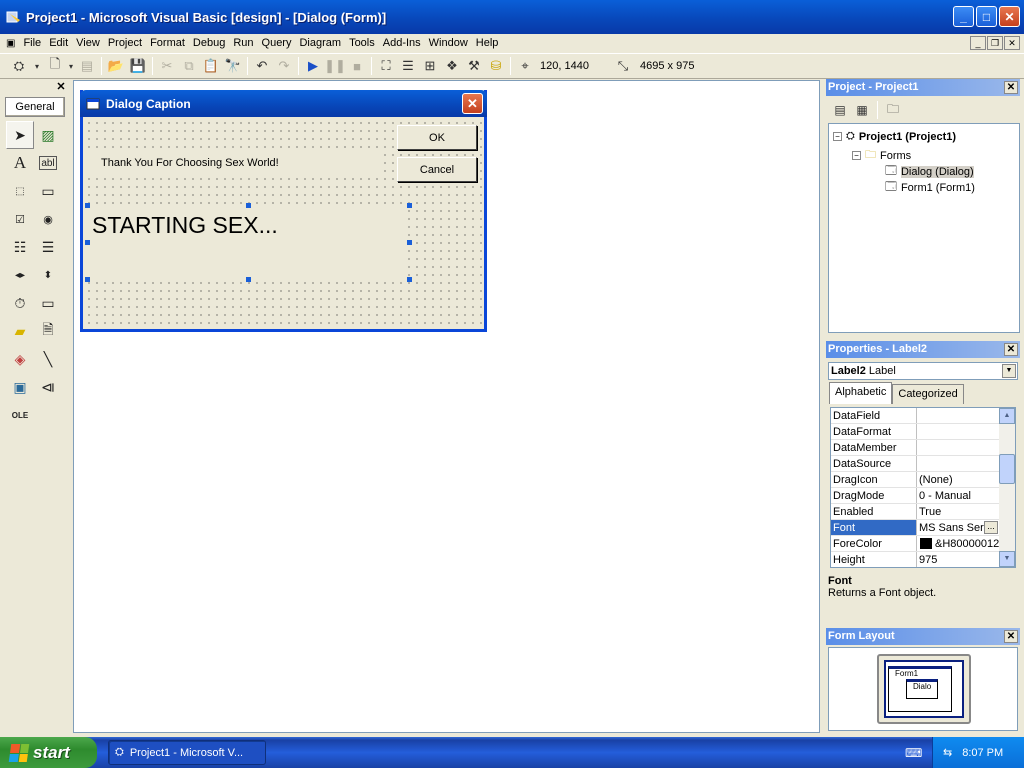  I want to click on data-tool-icon: ⧏, so click(48, 387).